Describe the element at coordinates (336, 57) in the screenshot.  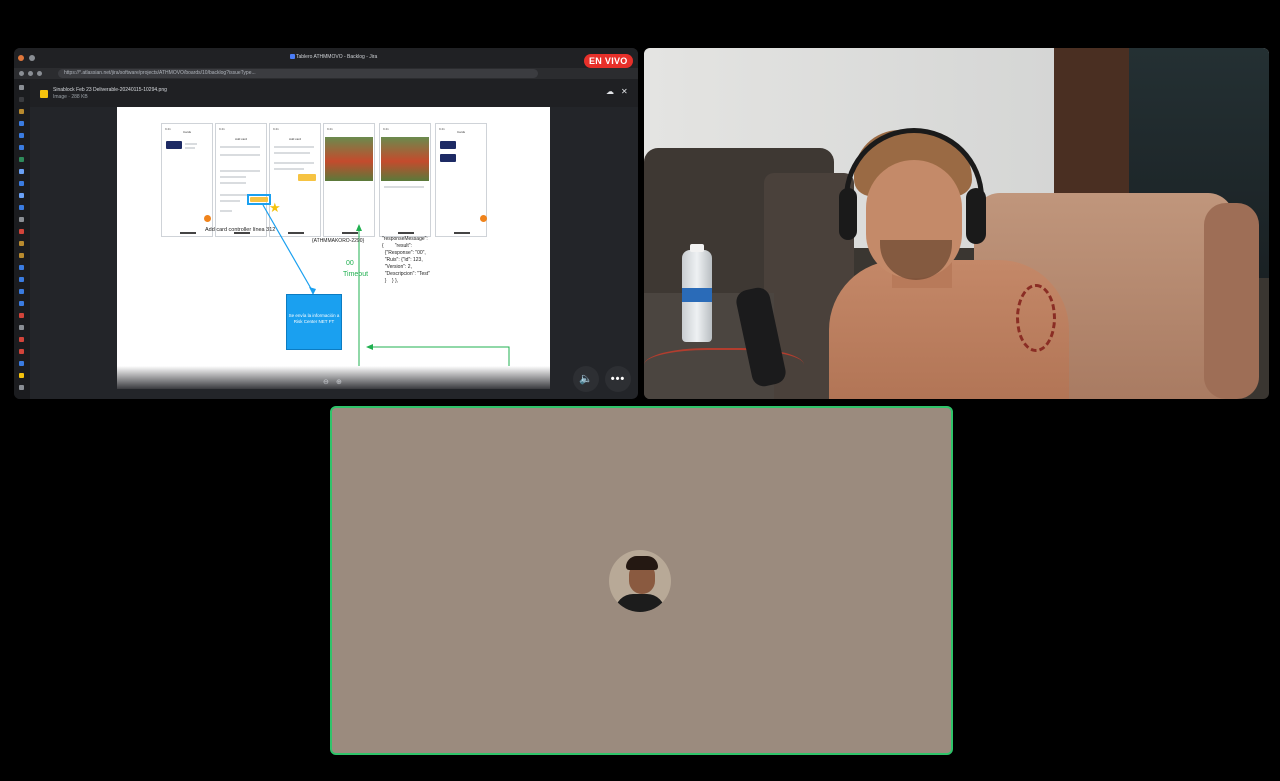
I see `browser-tab-title: Tablero ATHMMOVO - Backlog - Jira` at that location.